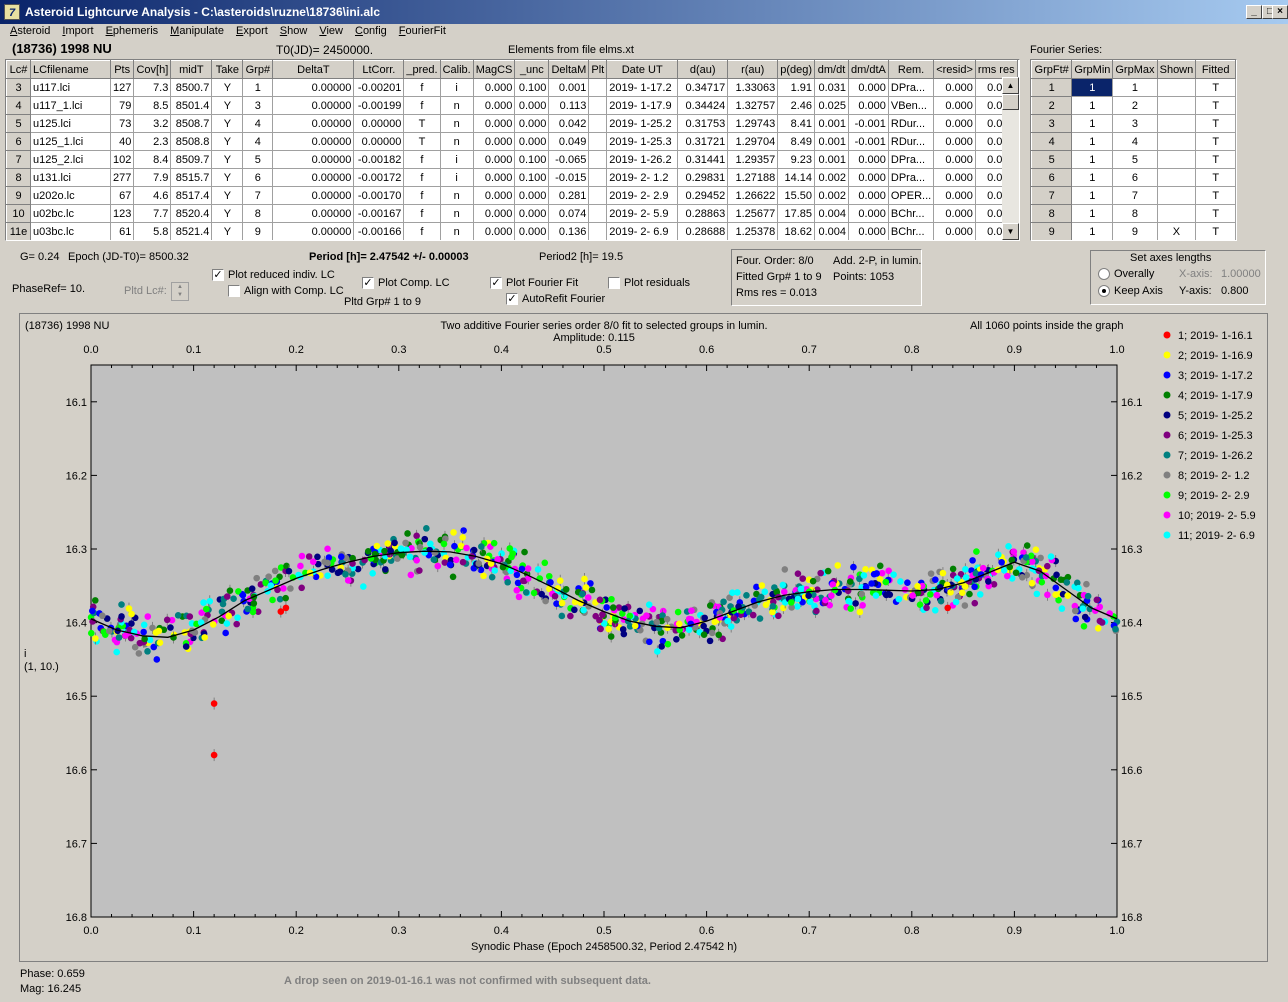 Image resolution: width=1288 pixels, height=1002 pixels. What do you see at coordinates (122, 69) in the screenshot?
I see `lc-col-header: Pts` at bounding box center [122, 69].